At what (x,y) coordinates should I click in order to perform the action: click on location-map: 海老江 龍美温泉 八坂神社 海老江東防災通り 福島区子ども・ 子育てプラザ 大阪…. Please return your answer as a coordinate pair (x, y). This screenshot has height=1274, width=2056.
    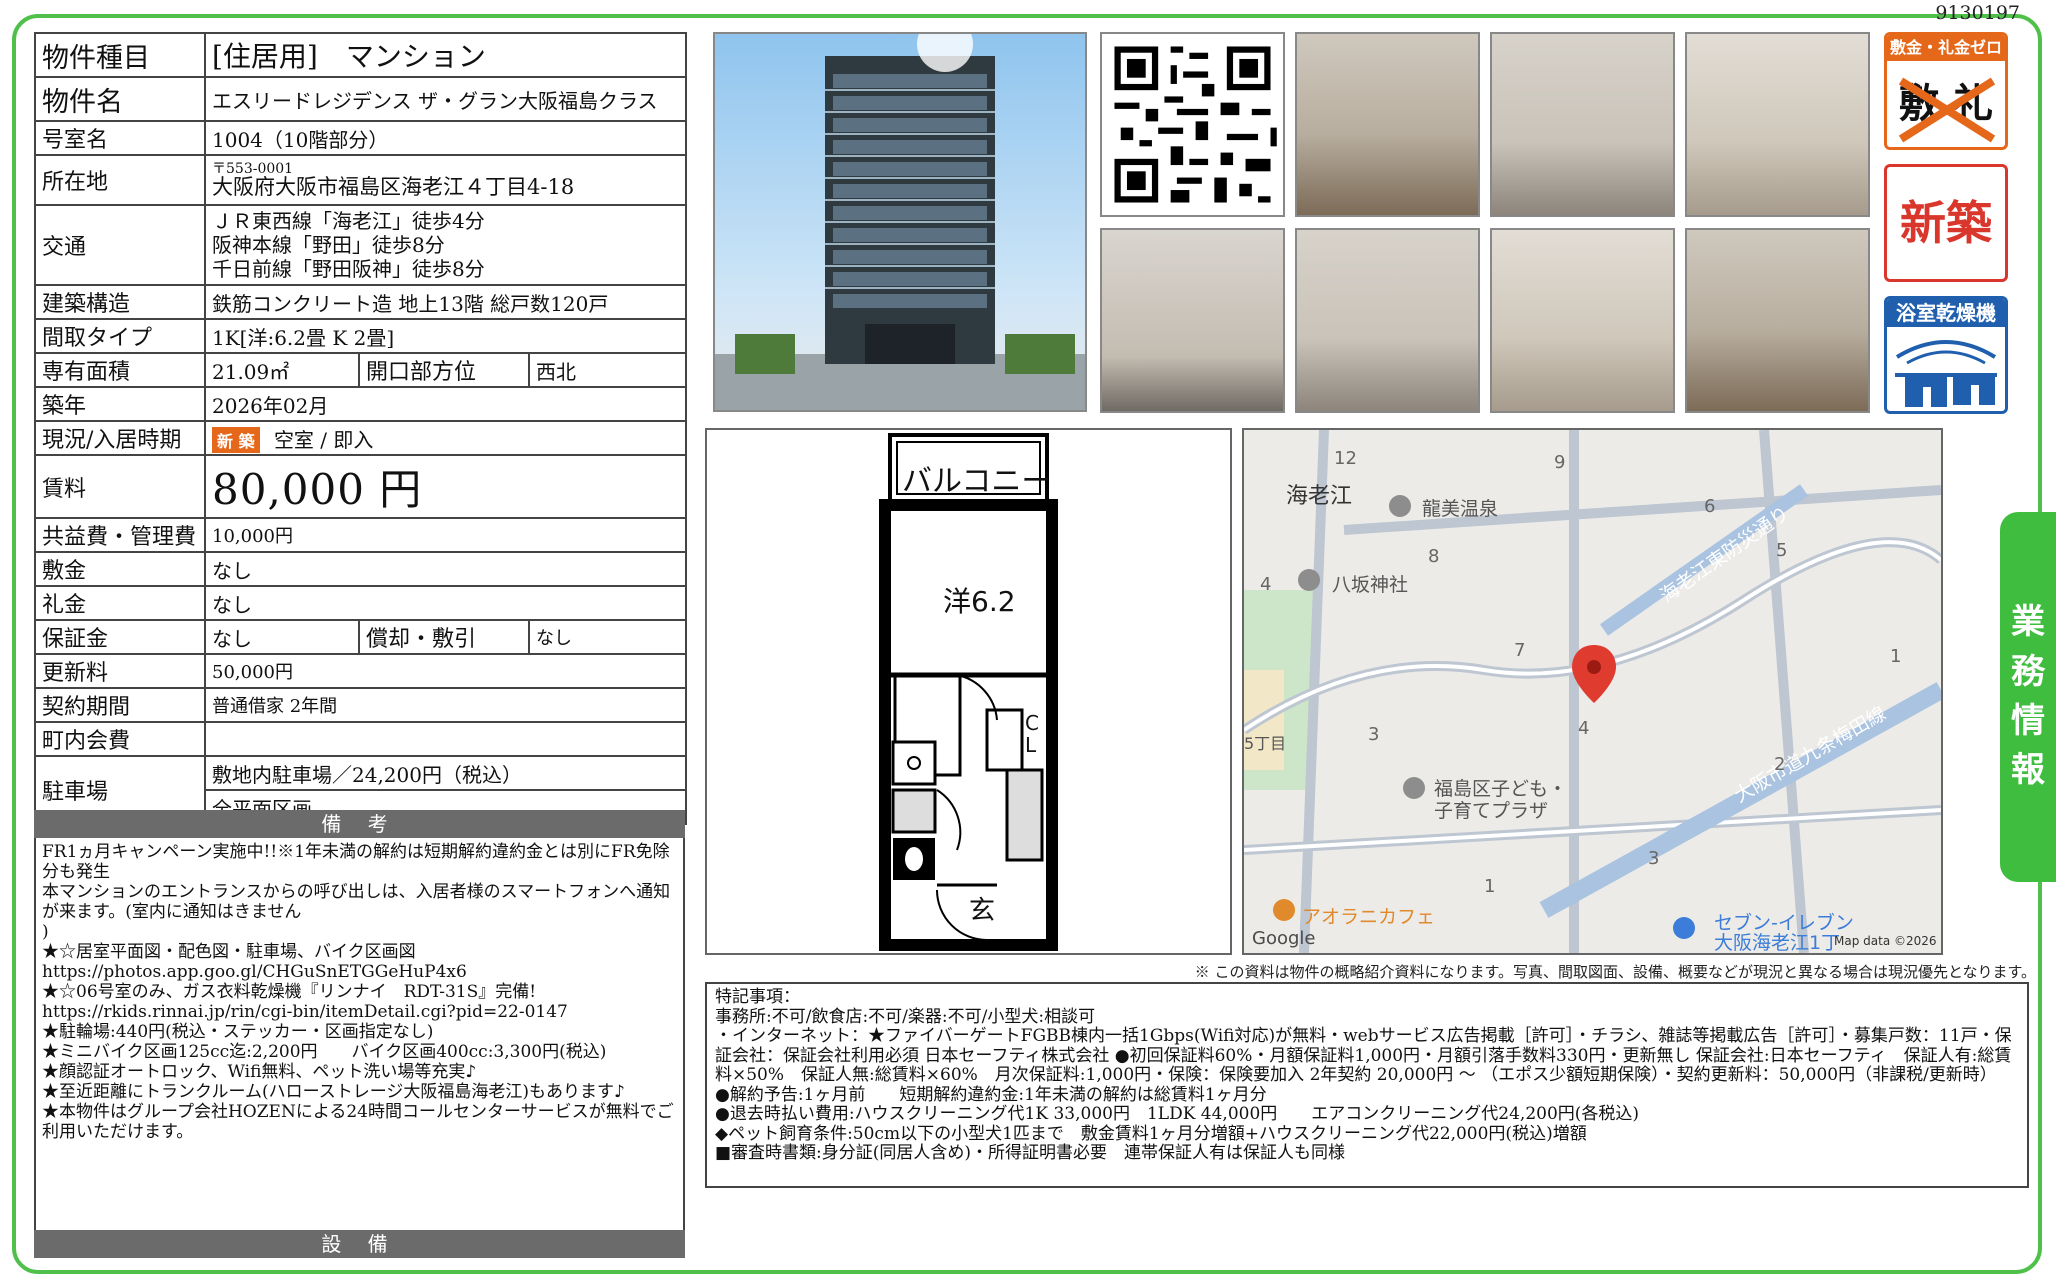
    Looking at the image, I should click on (1592, 691).